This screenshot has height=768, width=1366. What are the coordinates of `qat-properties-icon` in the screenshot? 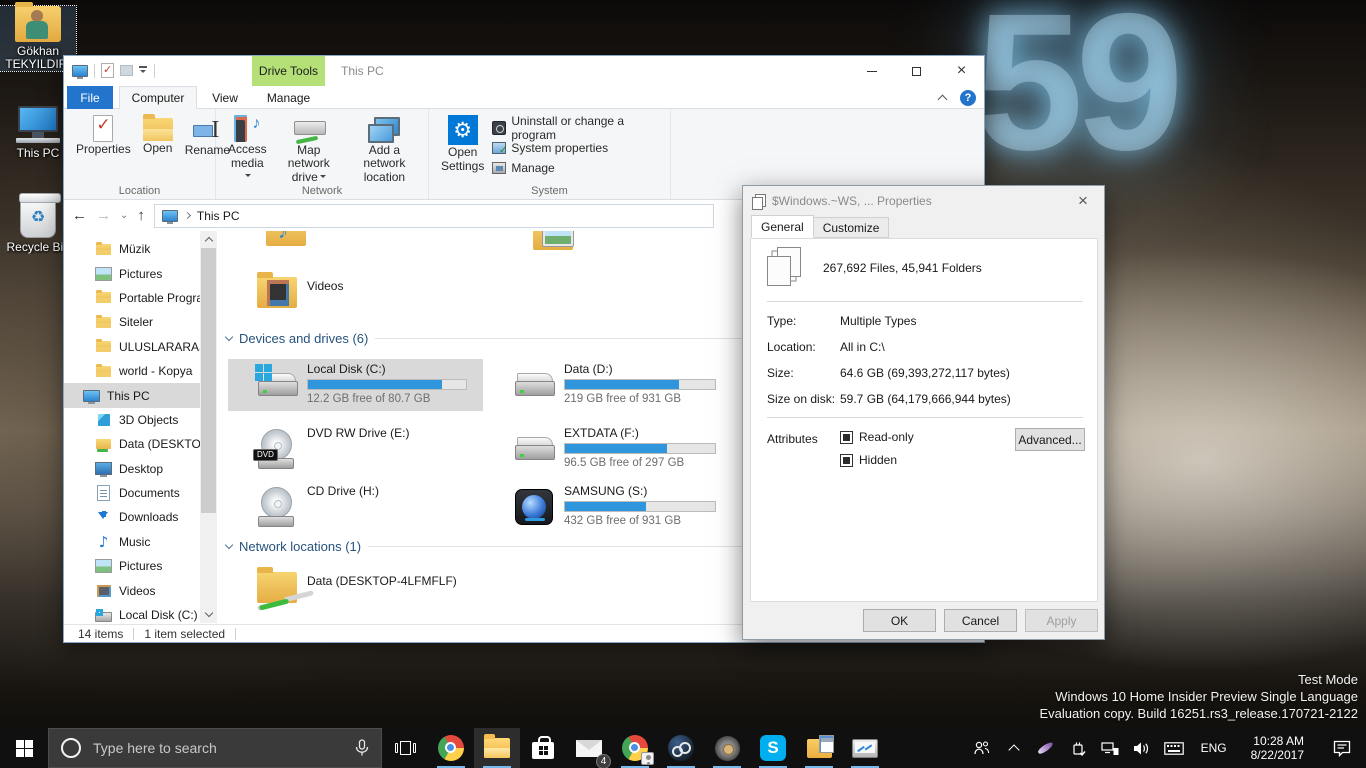 It's located at (107, 70).